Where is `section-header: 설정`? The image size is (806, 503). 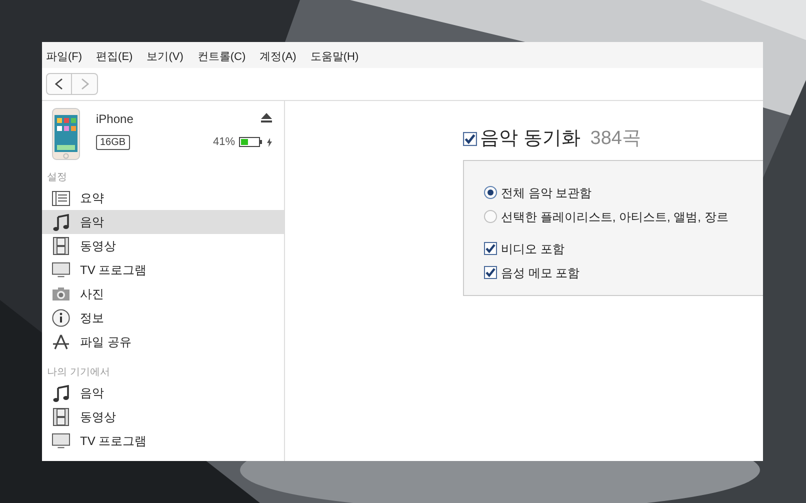 section-header: 설정 is located at coordinates (57, 178).